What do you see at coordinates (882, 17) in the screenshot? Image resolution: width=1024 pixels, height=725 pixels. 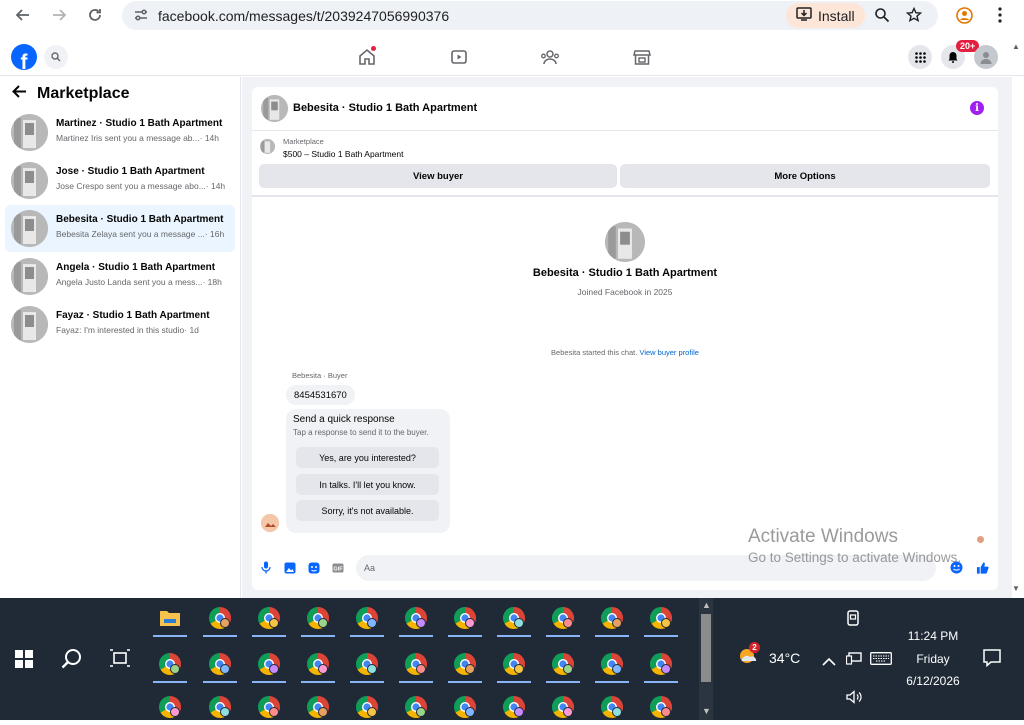 I see `zoom-icon` at bounding box center [882, 17].